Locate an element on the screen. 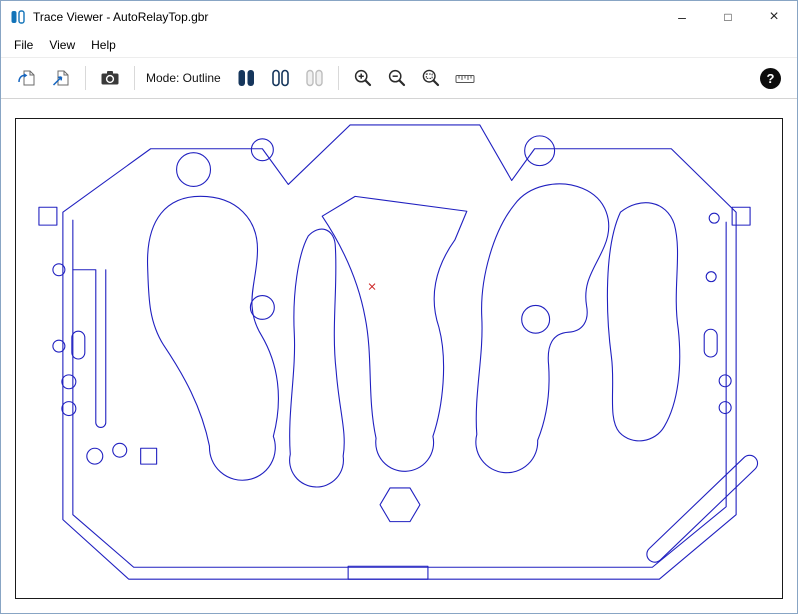 The width and height of the screenshot is (798, 614). app-icon is located at coordinates (18, 17).